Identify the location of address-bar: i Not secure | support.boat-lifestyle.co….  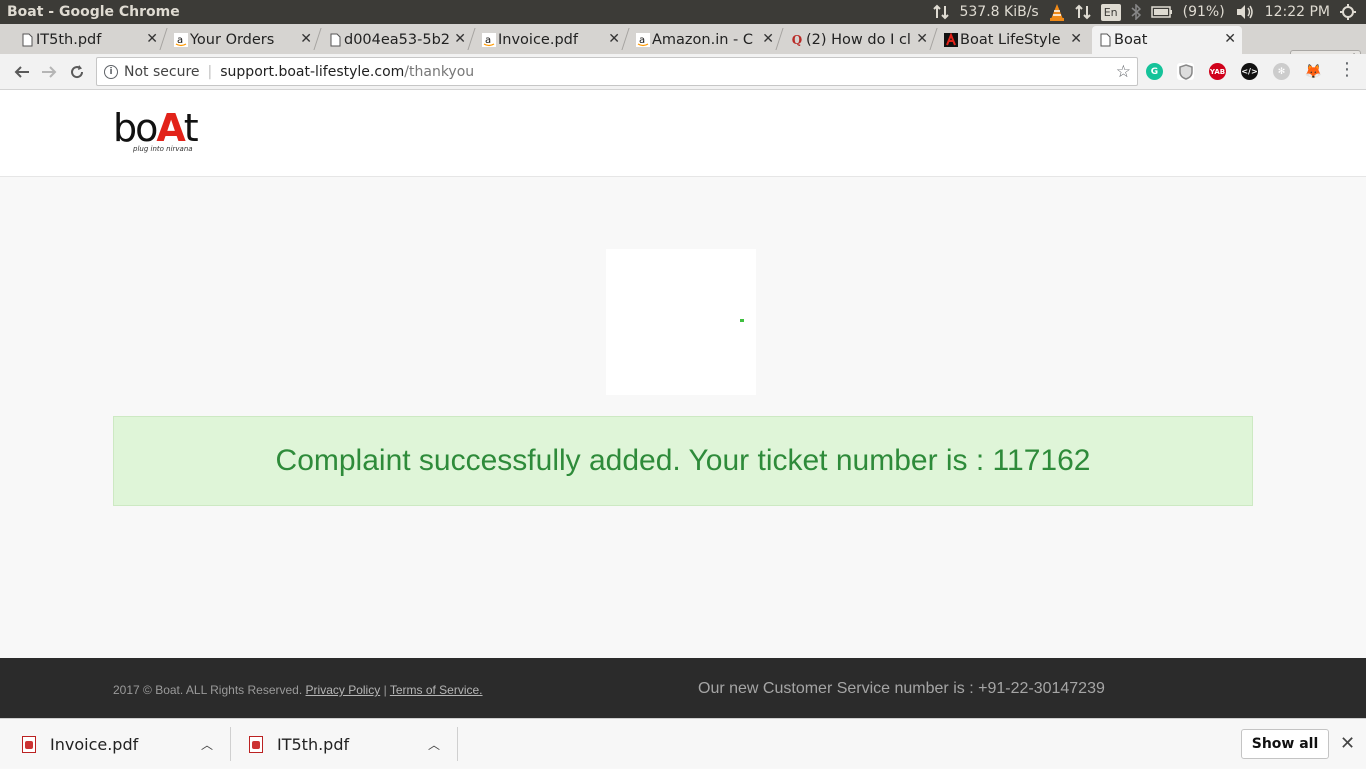
(617, 71).